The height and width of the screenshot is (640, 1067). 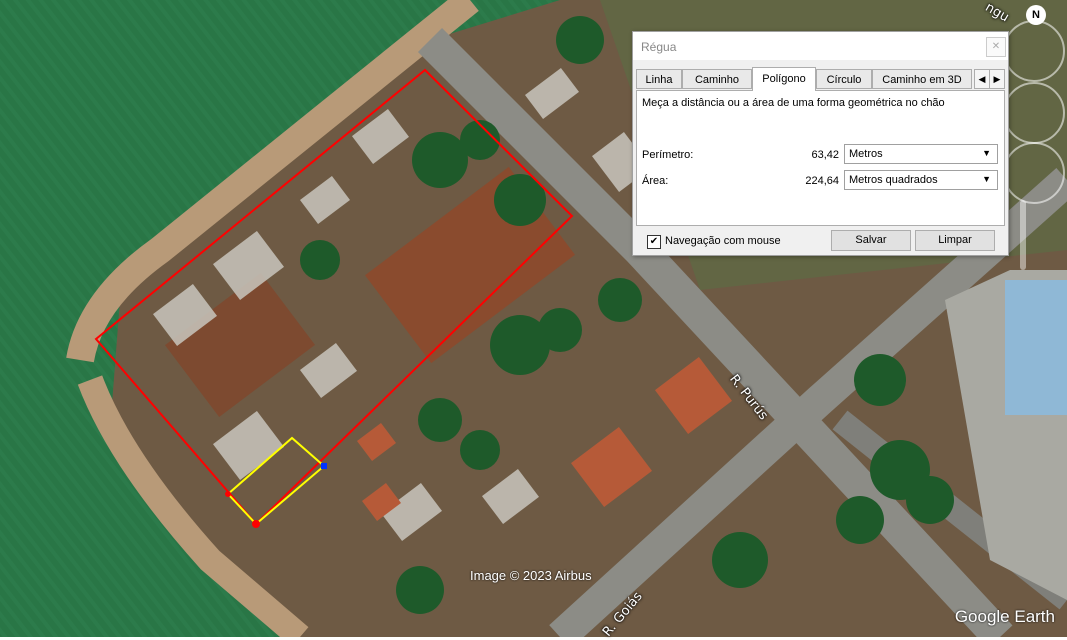 I want to click on tab-scroll-right-icon: ▶, so click(x=997, y=79).